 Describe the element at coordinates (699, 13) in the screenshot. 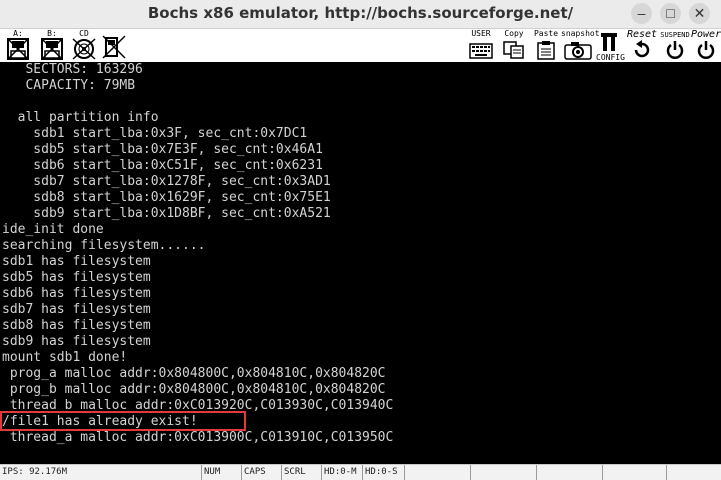

I see `close-icon: ✕` at that location.